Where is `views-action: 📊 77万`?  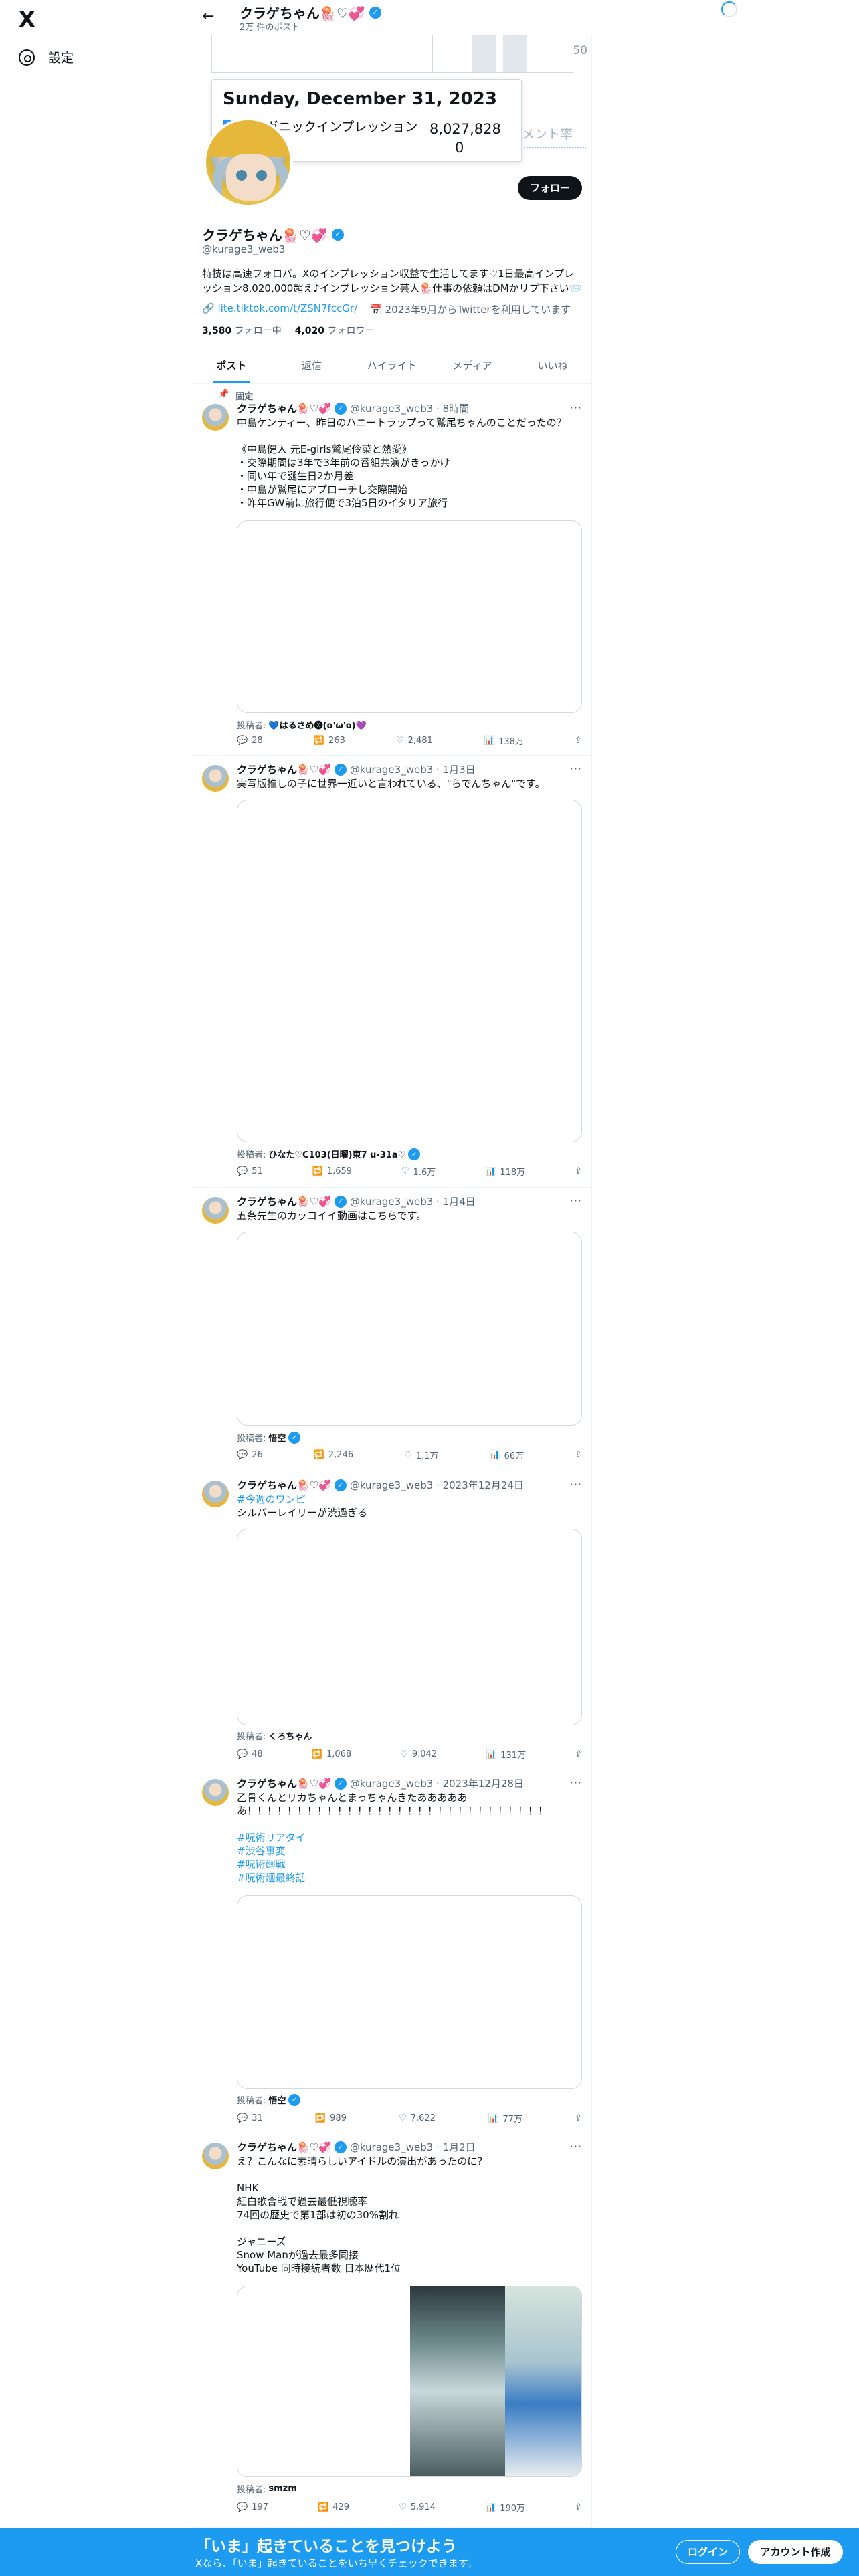
views-action: 📊 77万 is located at coordinates (505, 2118).